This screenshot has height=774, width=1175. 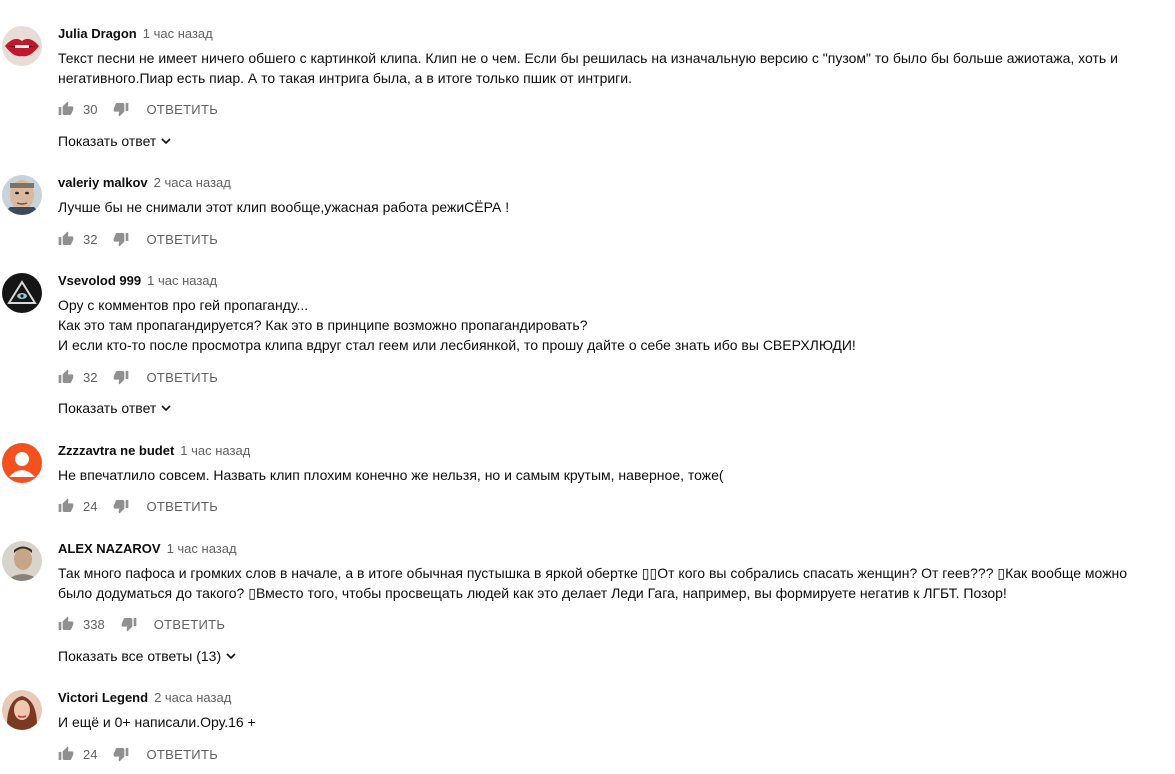 I want to click on comment-author: Victori Legend, so click(x=103, y=697).